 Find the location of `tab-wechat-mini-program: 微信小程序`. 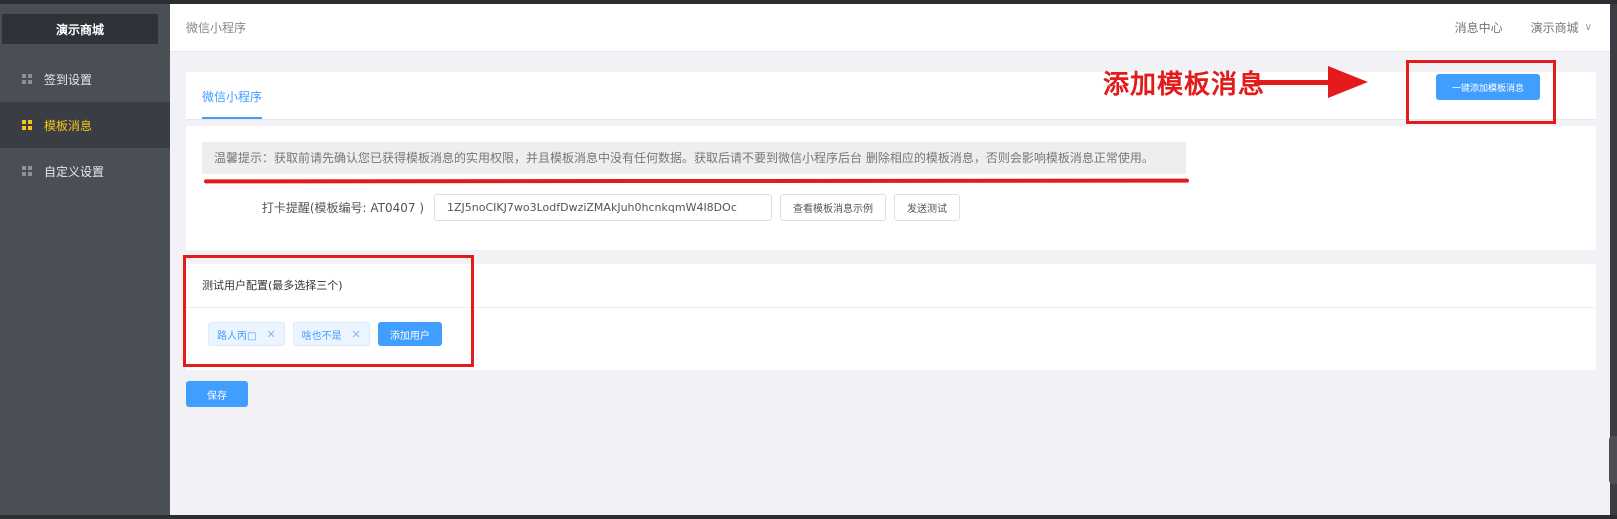

tab-wechat-mini-program: 微信小程序 is located at coordinates (232, 103).